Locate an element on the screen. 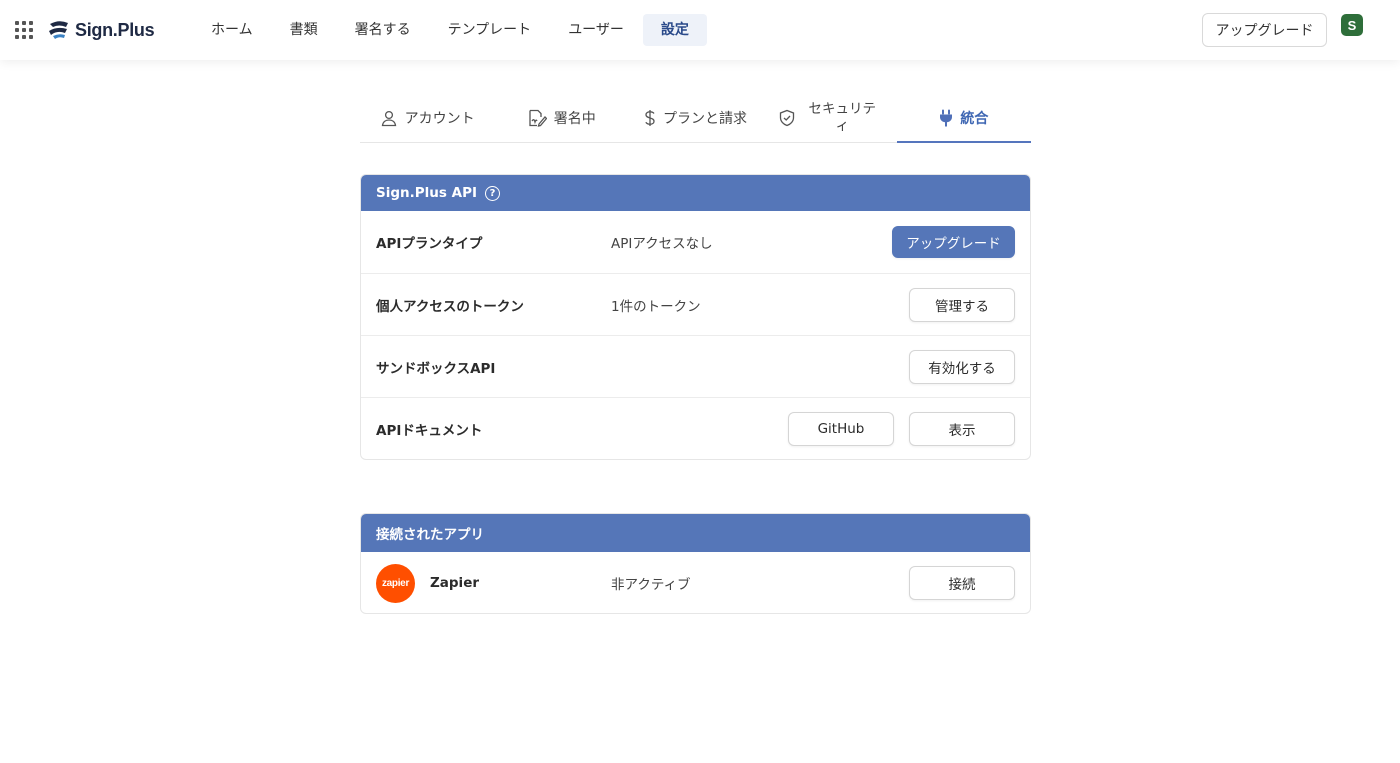 Image resolution: width=1400 pixels, height=763 pixels. tab-signing: 署名中 is located at coordinates (561, 117).